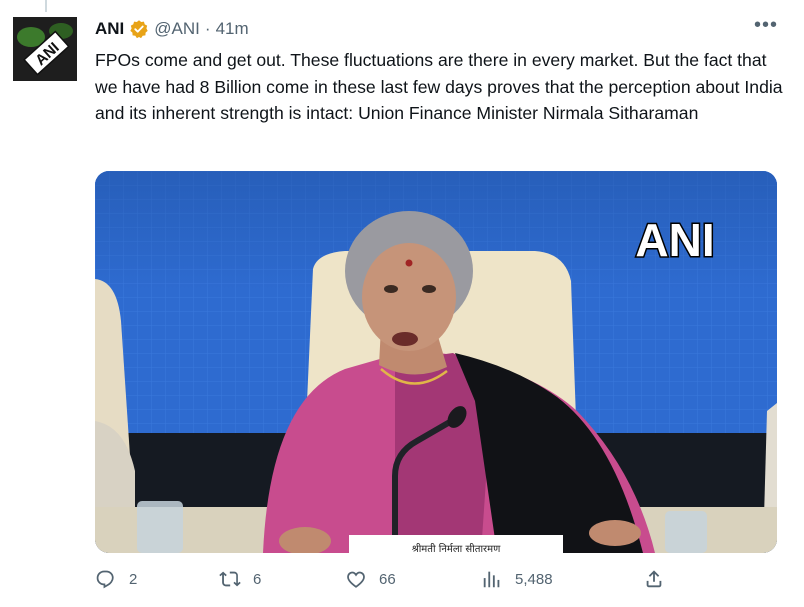 The height and width of the screenshot is (607, 804). I want to click on thread-line, so click(46, 6).